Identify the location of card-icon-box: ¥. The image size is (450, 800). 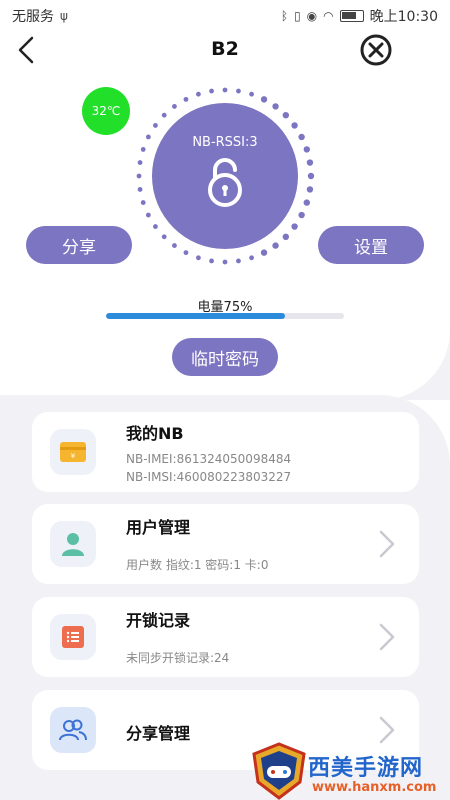
(73, 452).